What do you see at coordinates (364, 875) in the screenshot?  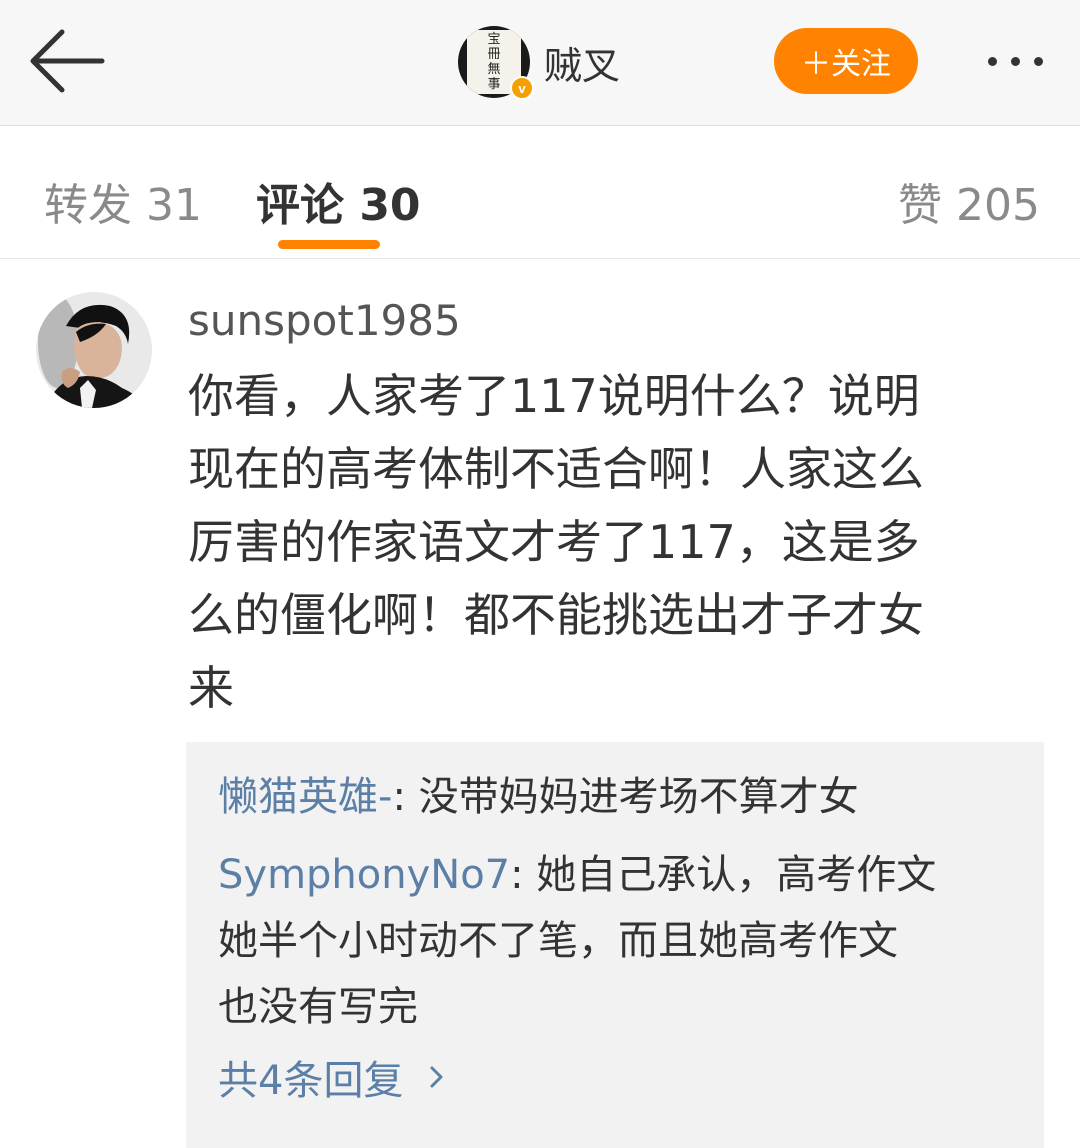 I see `reply-username: SymphonyNo7` at bounding box center [364, 875].